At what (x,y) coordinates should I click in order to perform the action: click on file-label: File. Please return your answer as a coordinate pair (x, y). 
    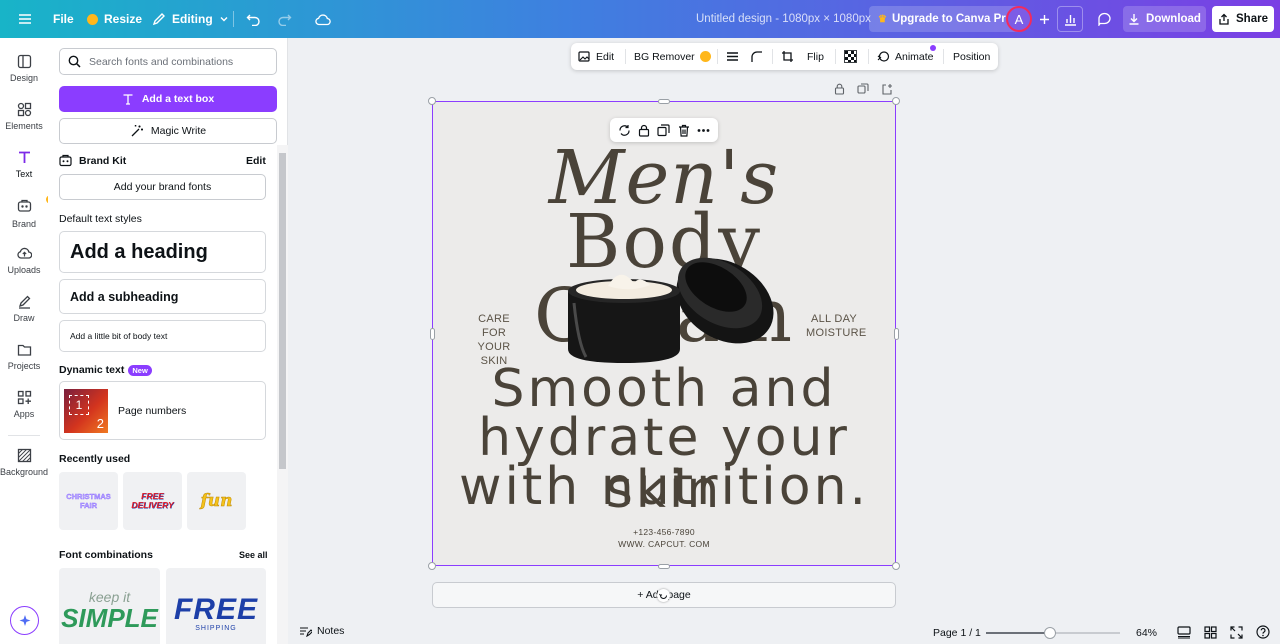
    Looking at the image, I should click on (63, 19).